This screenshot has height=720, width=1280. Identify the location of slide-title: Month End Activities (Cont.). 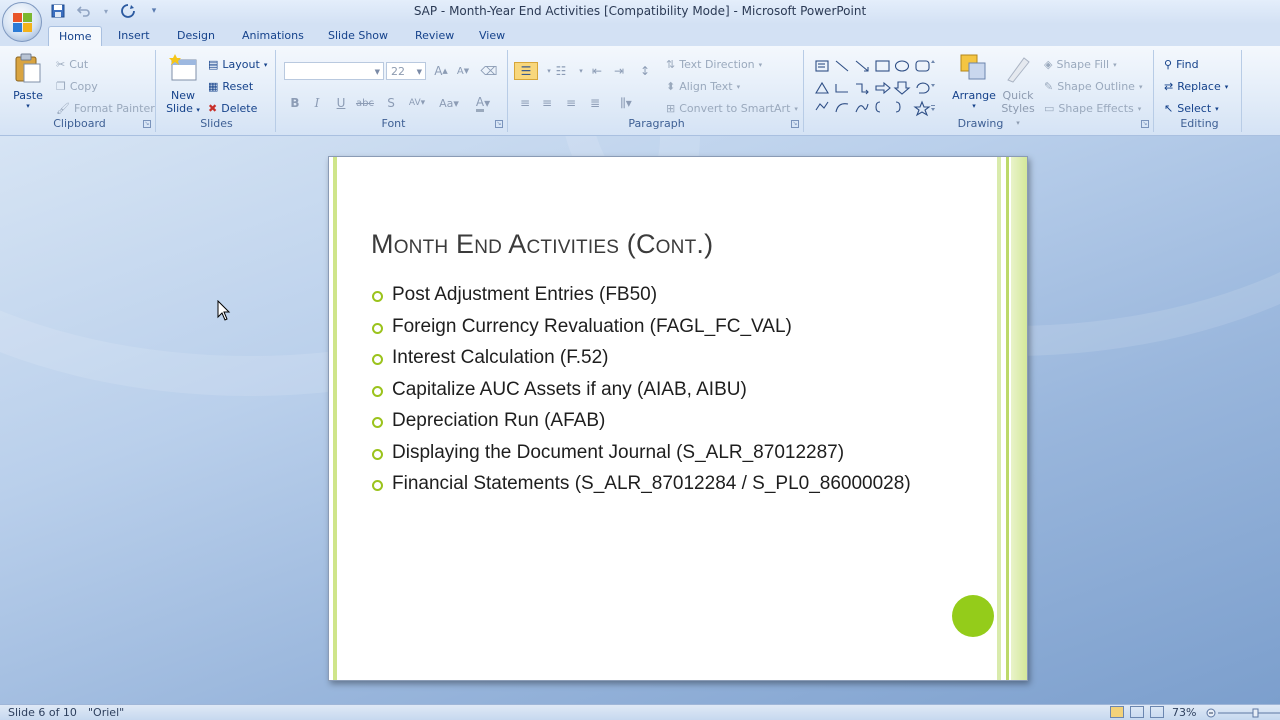
(542, 244).